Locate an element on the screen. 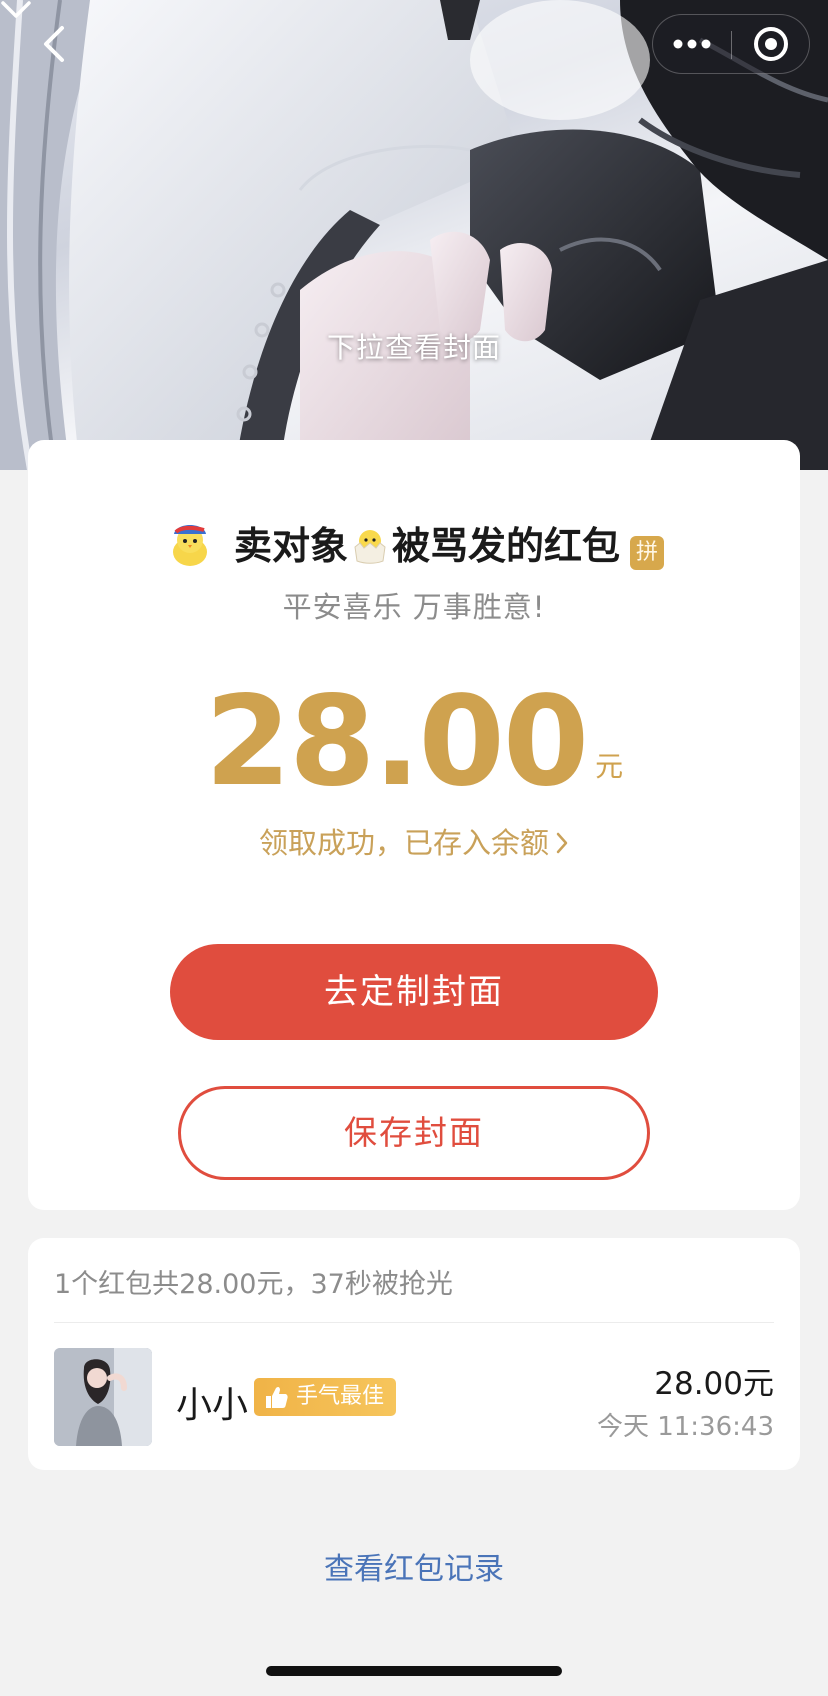 This screenshot has width=828, height=1696. records-summary: 1个红包共28.00元，37秒被抢光 is located at coordinates (253, 1284).